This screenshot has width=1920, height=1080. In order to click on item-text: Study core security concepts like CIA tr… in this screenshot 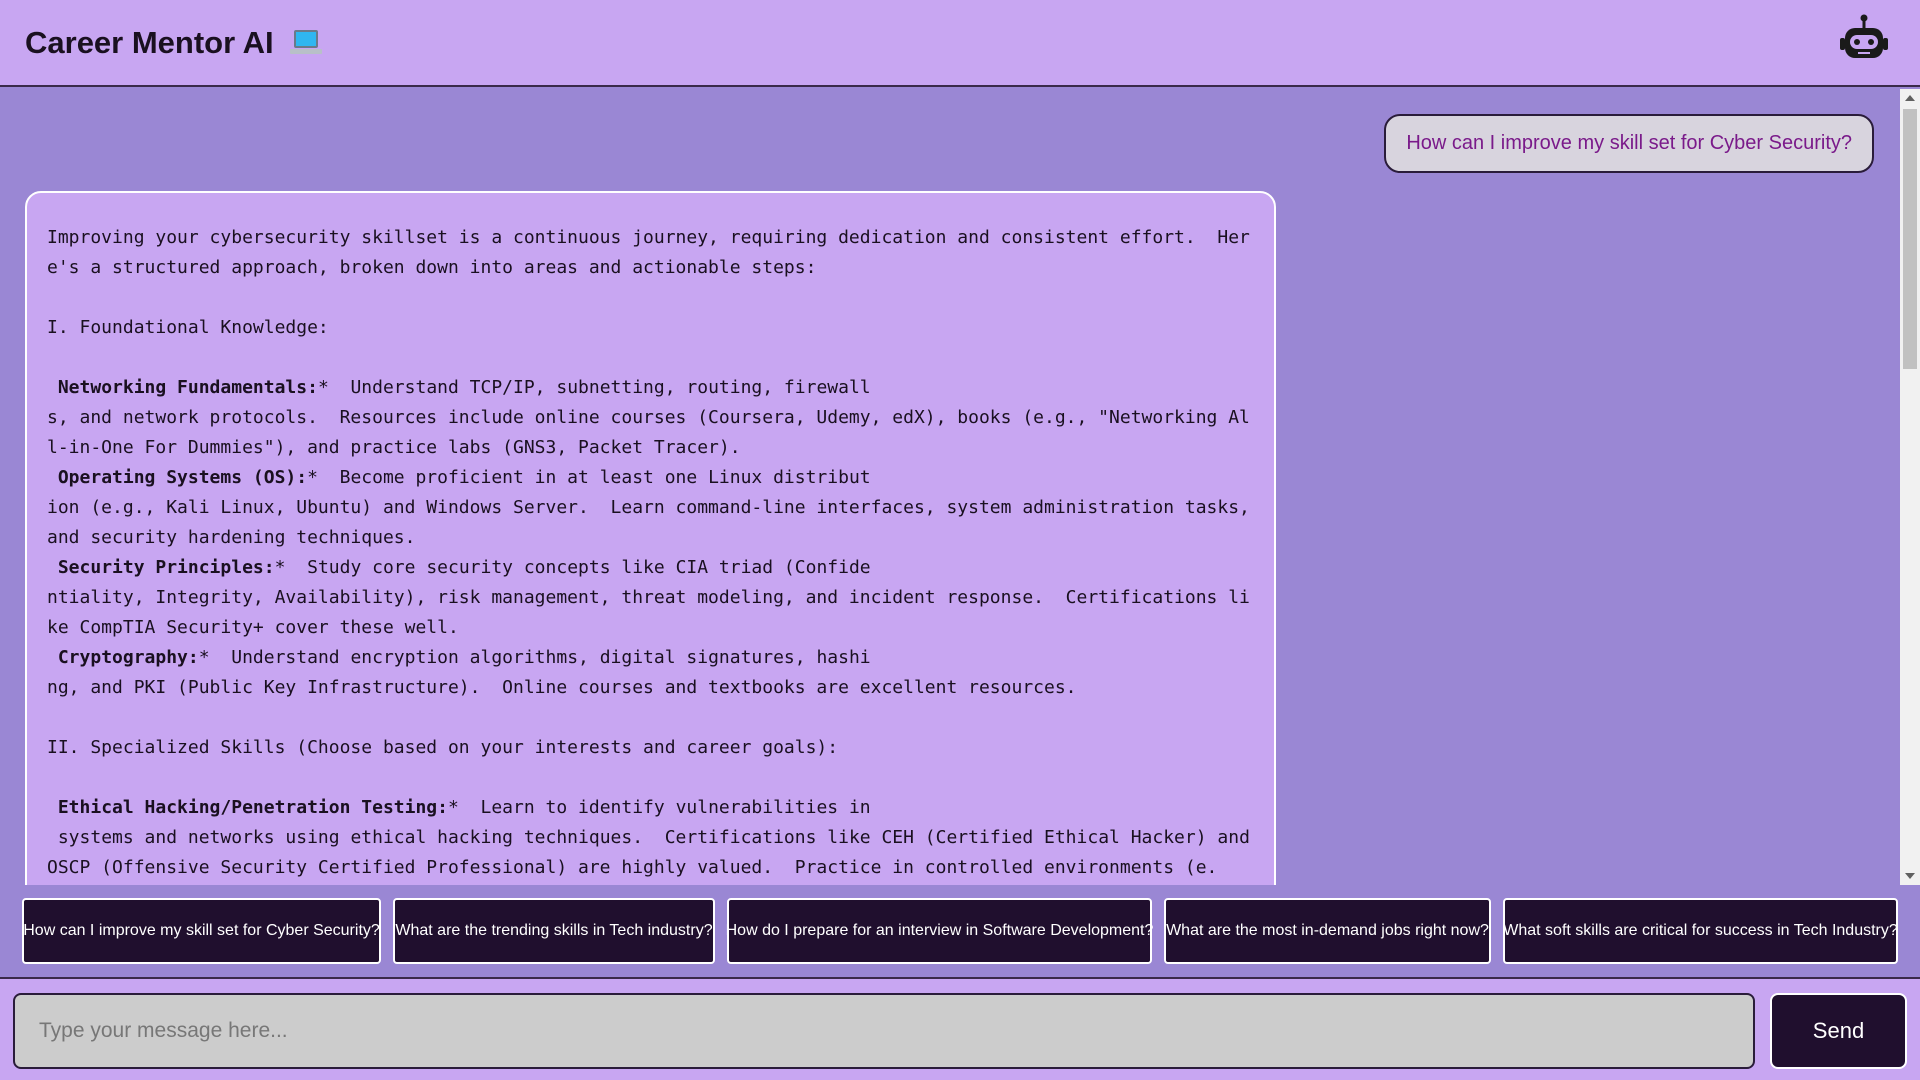, I will do `click(578, 567)`.